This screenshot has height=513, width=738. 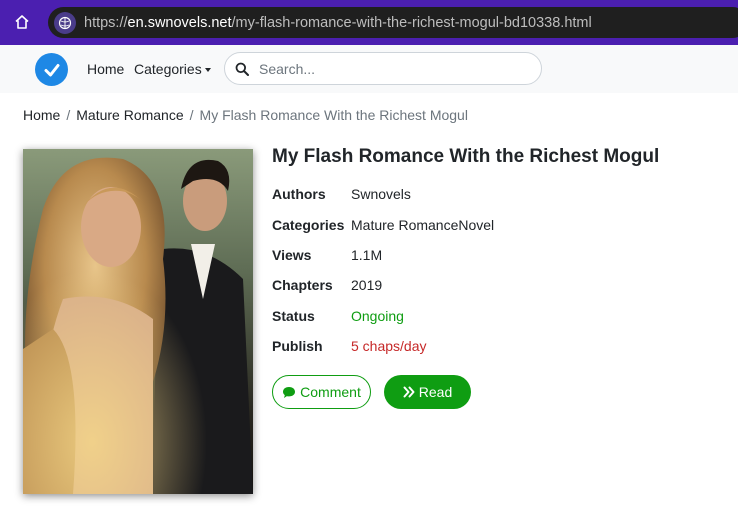 I want to click on double-chevron-right-icon, so click(x=409, y=392).